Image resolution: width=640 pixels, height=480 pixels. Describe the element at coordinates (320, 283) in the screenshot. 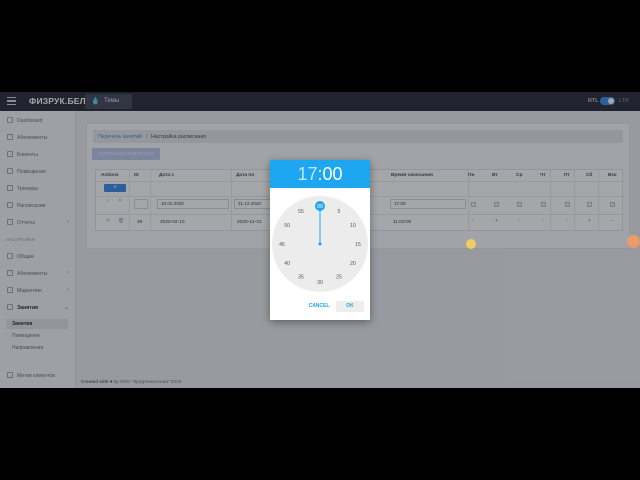

I see `dial-minute-30: 30` at that location.